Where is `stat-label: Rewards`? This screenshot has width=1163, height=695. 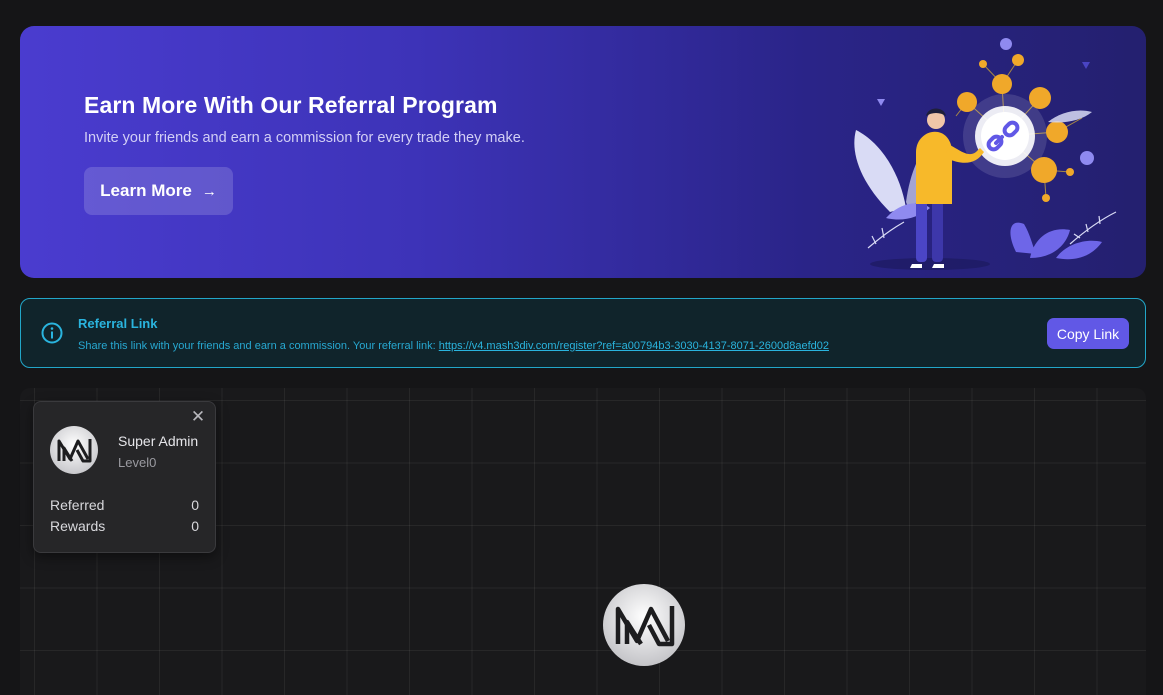
stat-label: Rewards is located at coordinates (78, 526).